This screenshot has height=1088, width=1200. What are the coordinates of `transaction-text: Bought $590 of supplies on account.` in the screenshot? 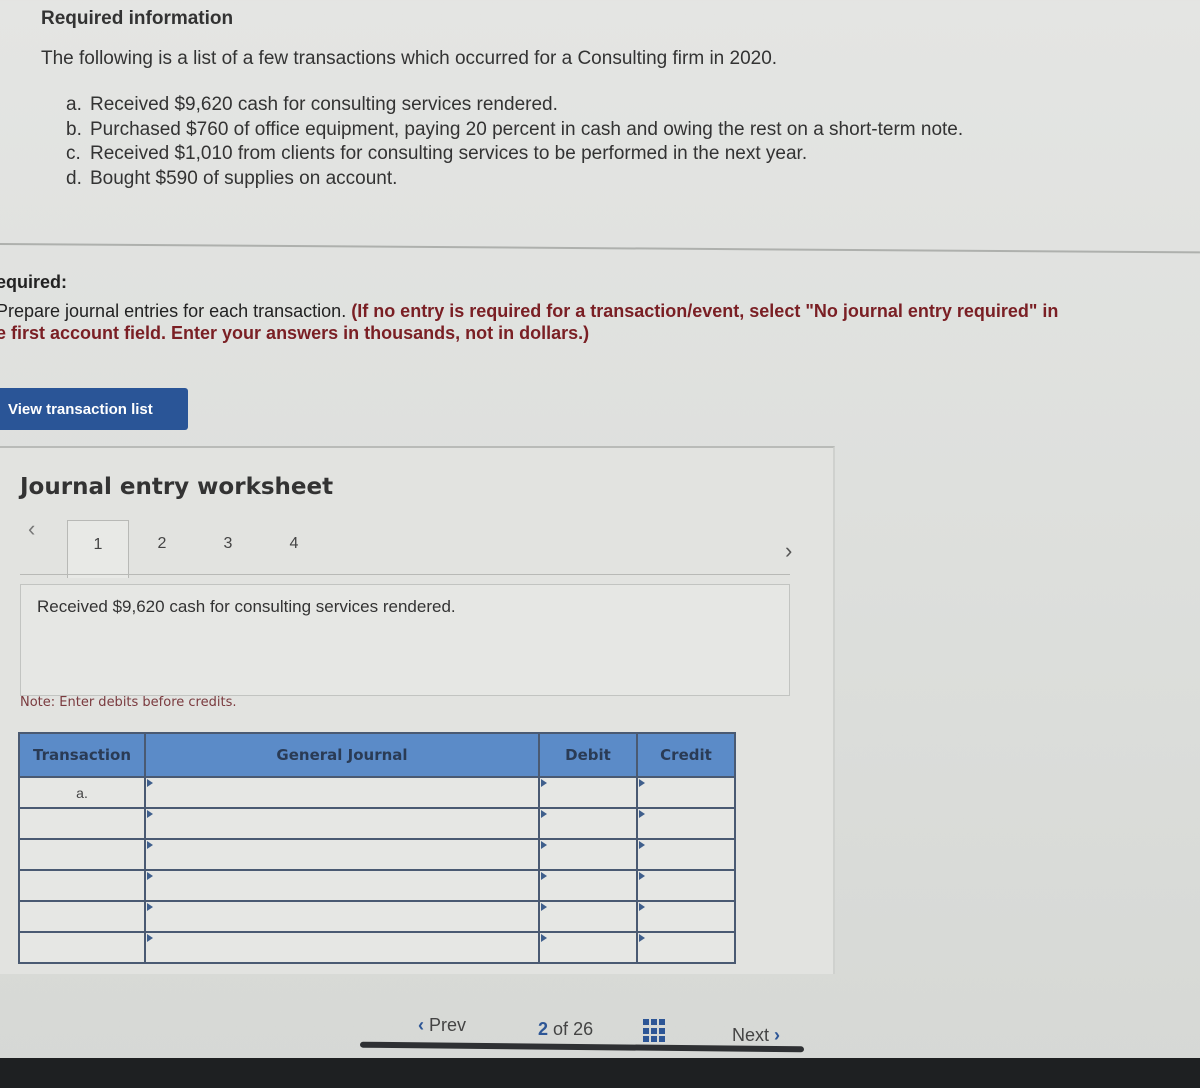 It's located at (244, 178).